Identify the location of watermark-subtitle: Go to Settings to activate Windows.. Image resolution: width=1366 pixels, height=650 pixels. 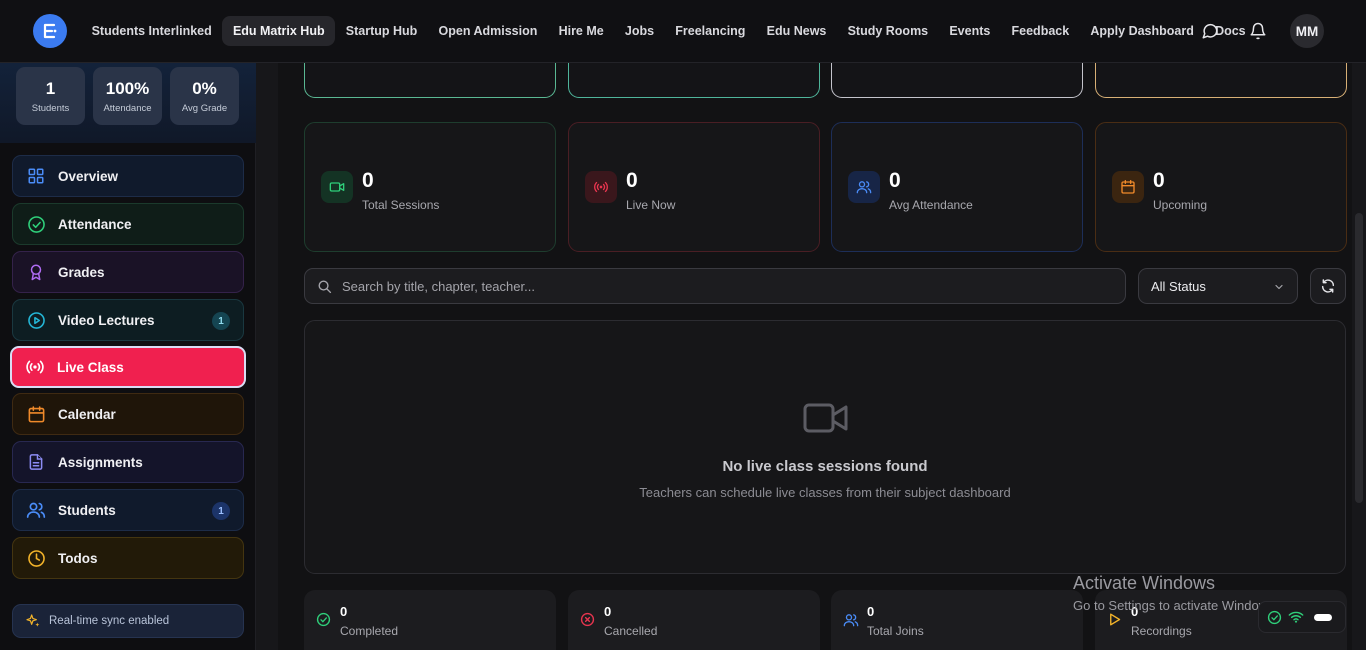
(1176, 605).